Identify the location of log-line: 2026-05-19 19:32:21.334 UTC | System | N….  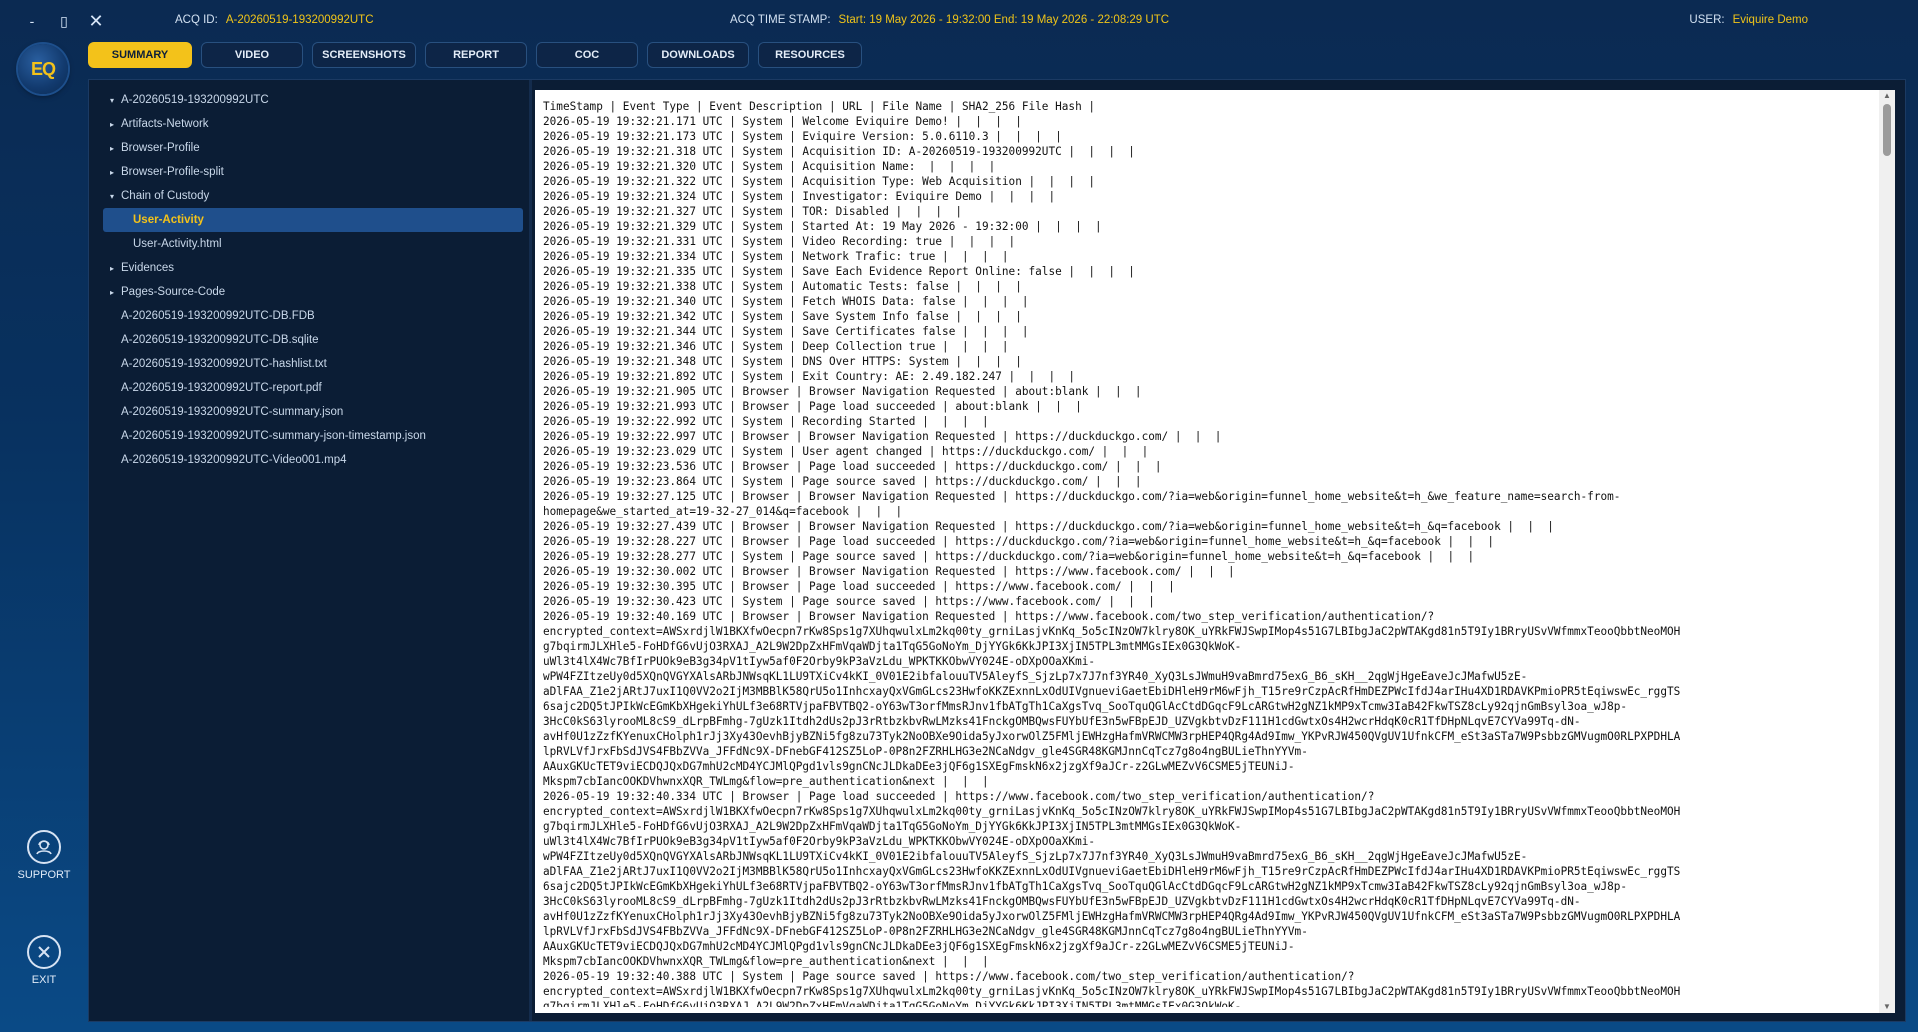
(776, 256).